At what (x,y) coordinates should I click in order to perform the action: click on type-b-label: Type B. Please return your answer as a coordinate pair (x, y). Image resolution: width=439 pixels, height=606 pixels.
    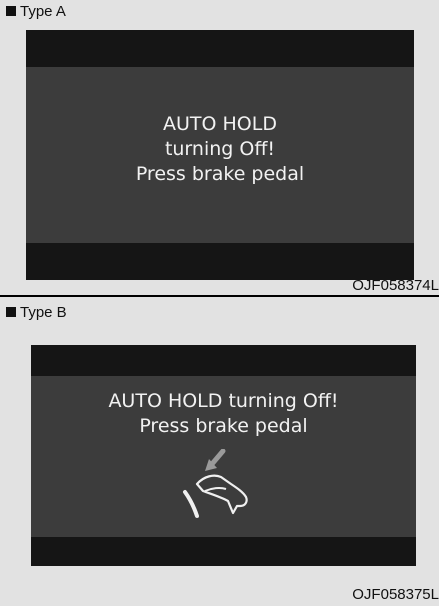
    Looking at the image, I should click on (36, 312).